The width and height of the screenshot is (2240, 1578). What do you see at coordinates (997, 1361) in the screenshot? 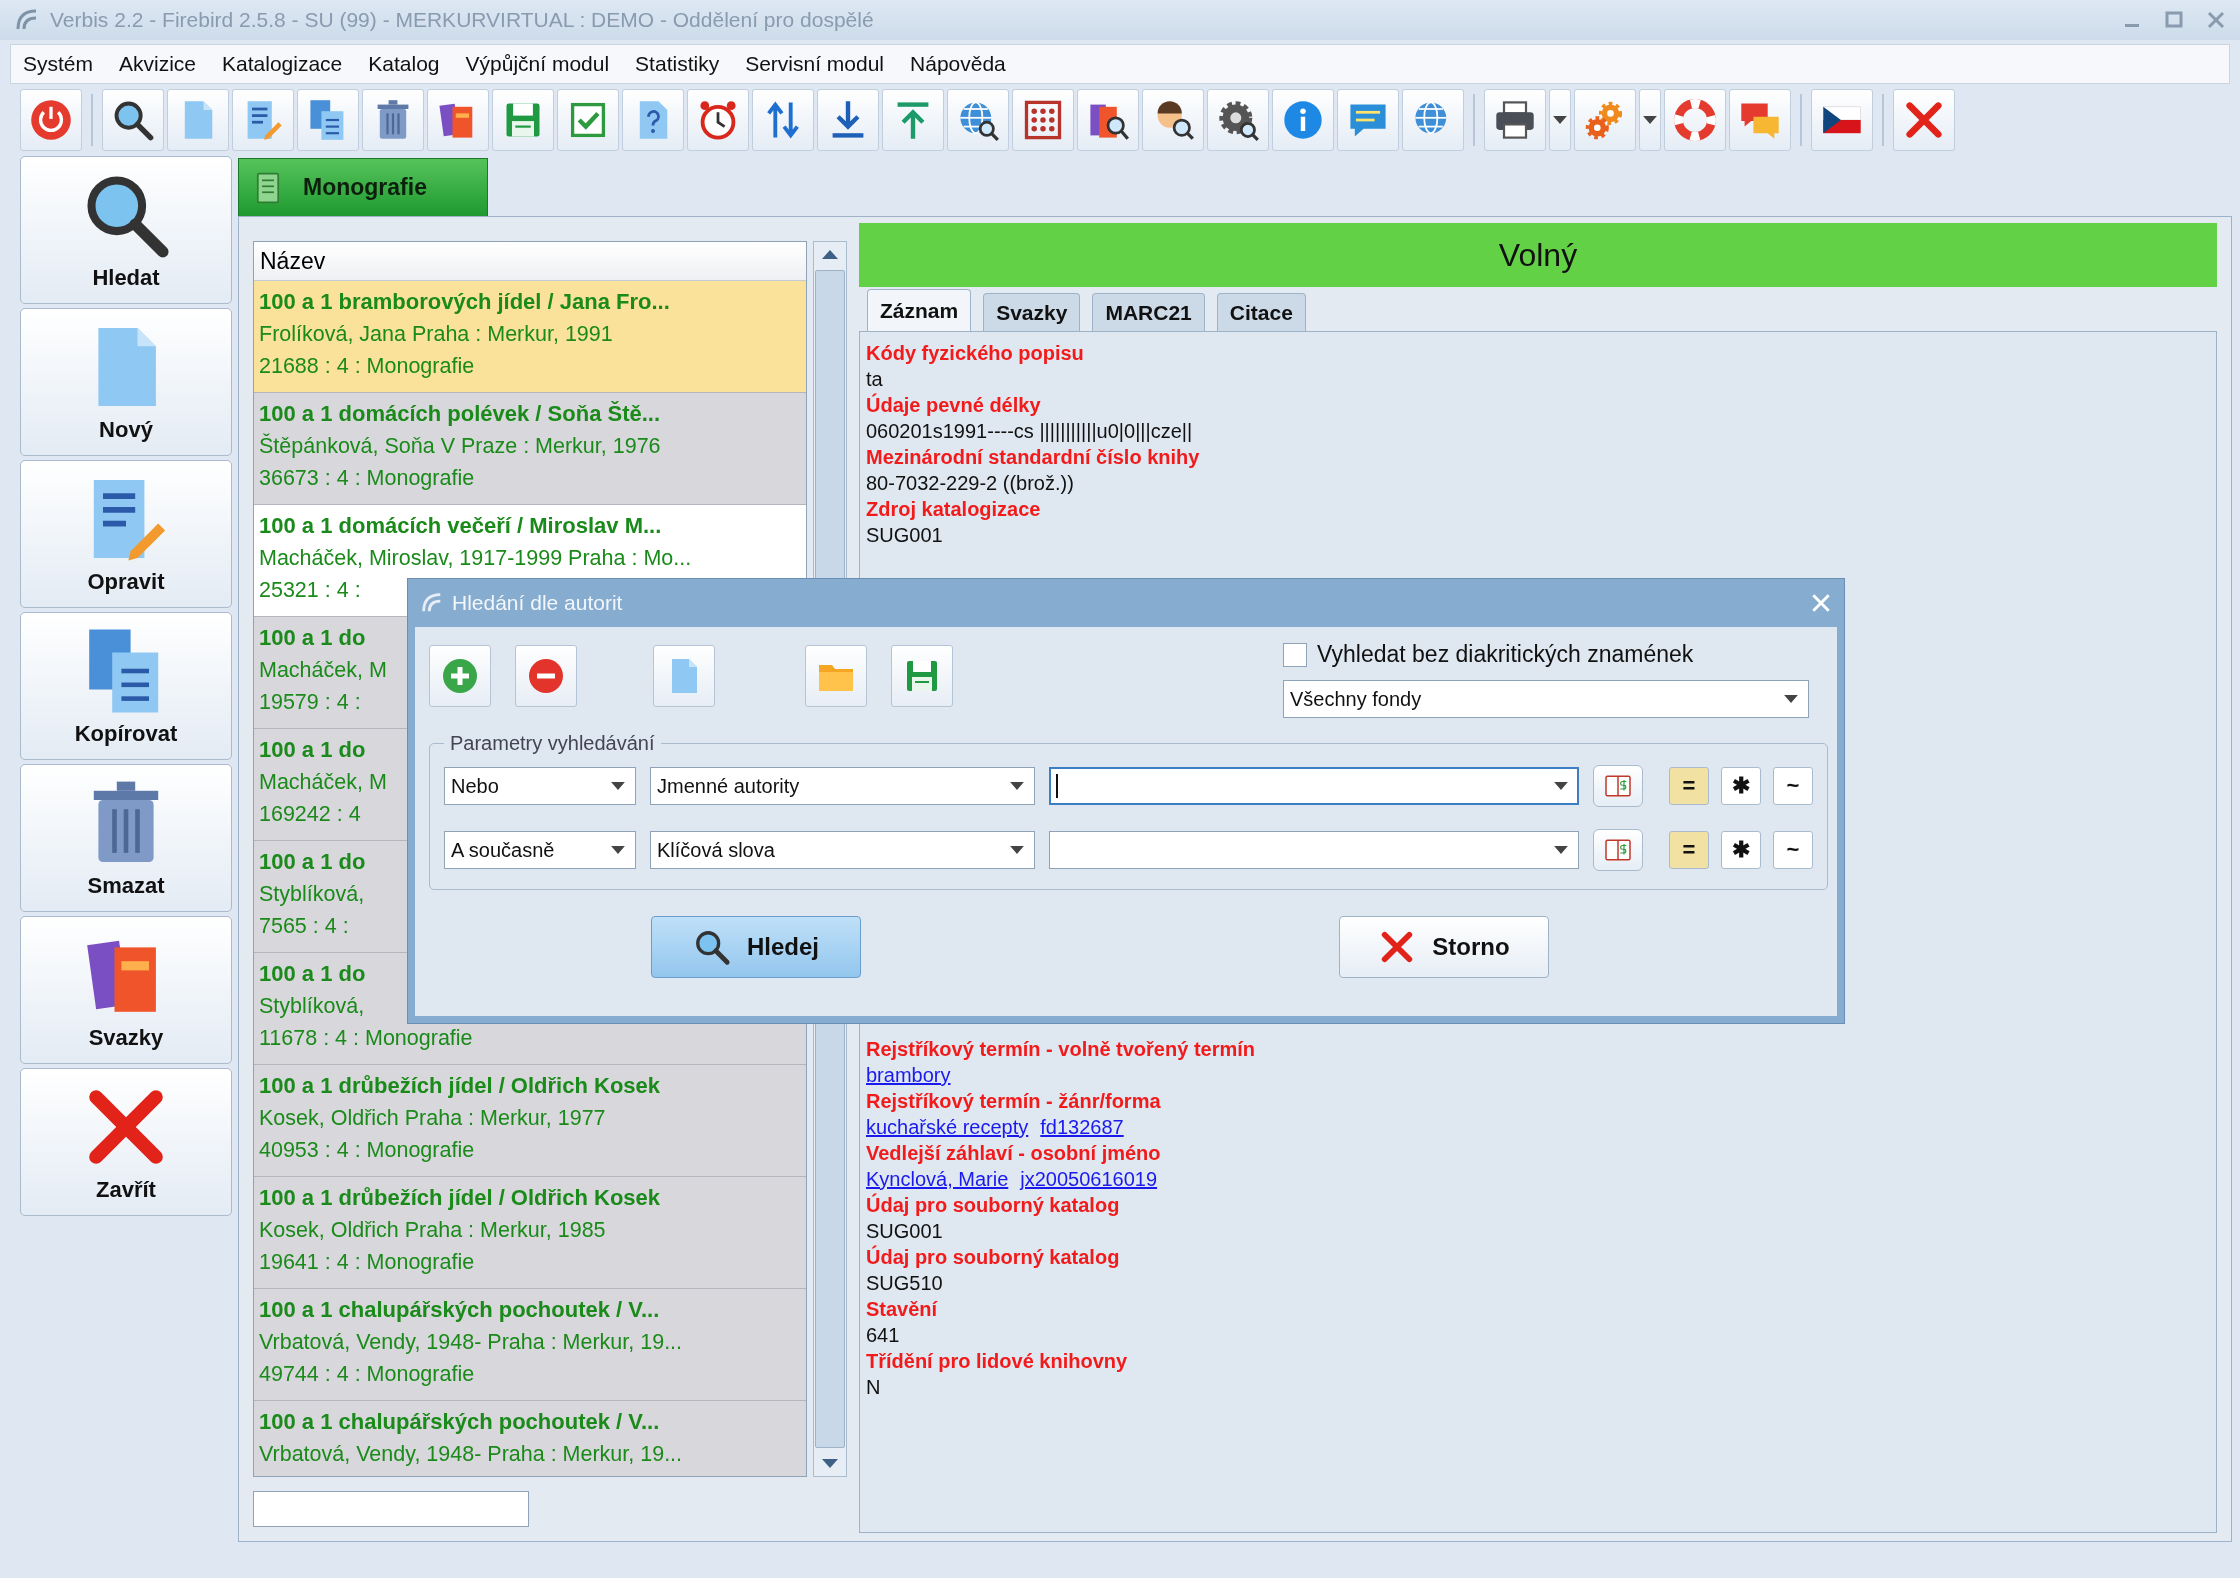
I see `field-label: Třídění pro lidové knihovny` at bounding box center [997, 1361].